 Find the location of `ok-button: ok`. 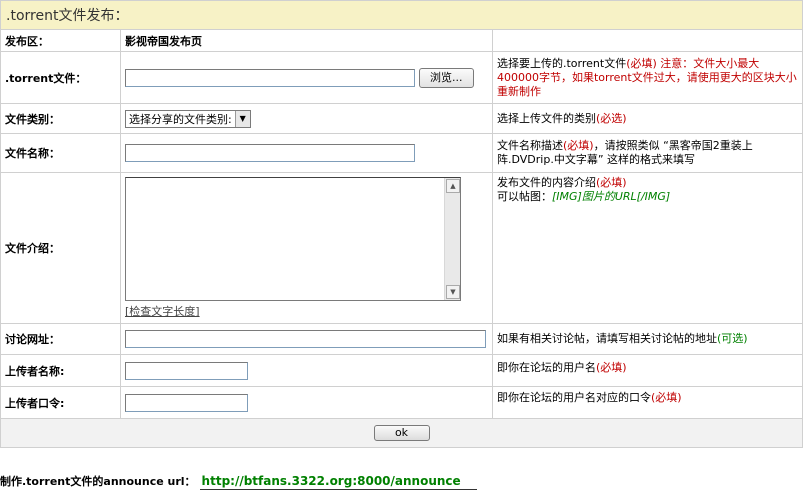

ok-button: ok is located at coordinates (401, 433).